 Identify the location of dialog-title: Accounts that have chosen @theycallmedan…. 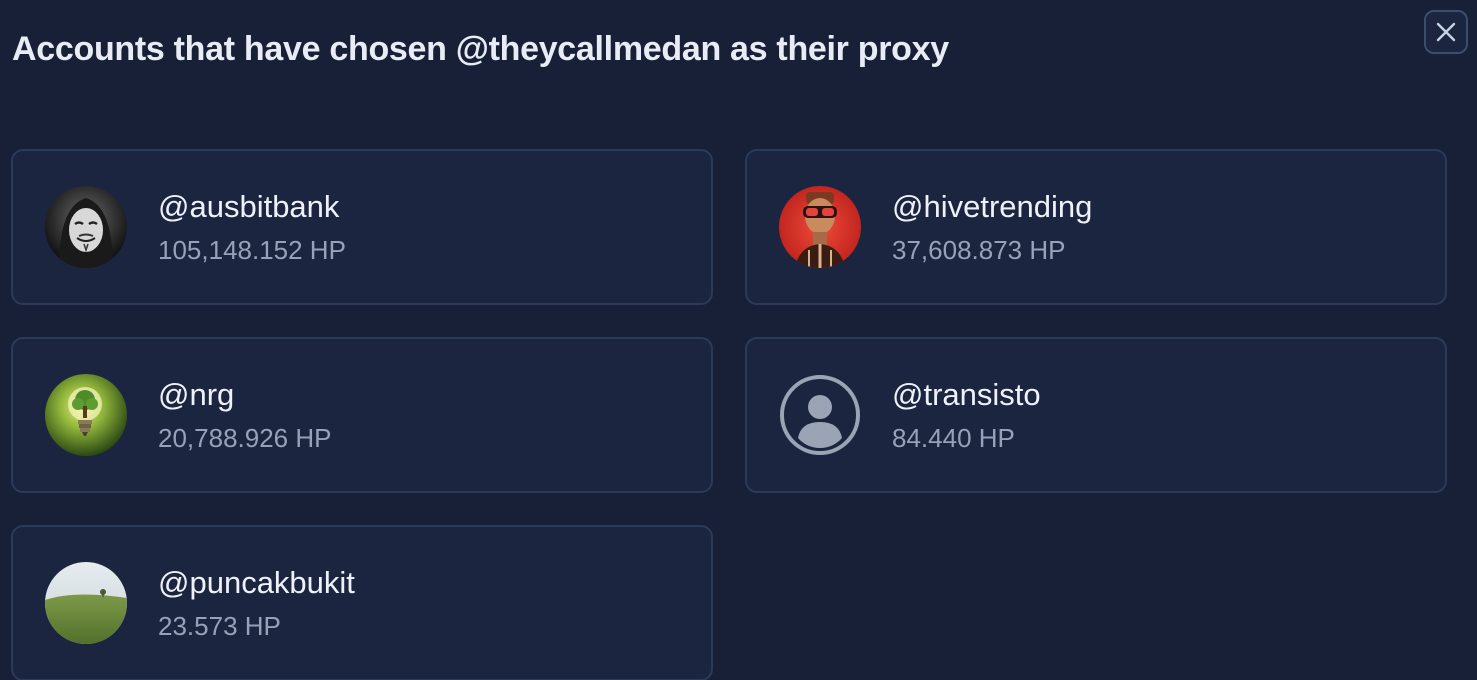
(480, 49).